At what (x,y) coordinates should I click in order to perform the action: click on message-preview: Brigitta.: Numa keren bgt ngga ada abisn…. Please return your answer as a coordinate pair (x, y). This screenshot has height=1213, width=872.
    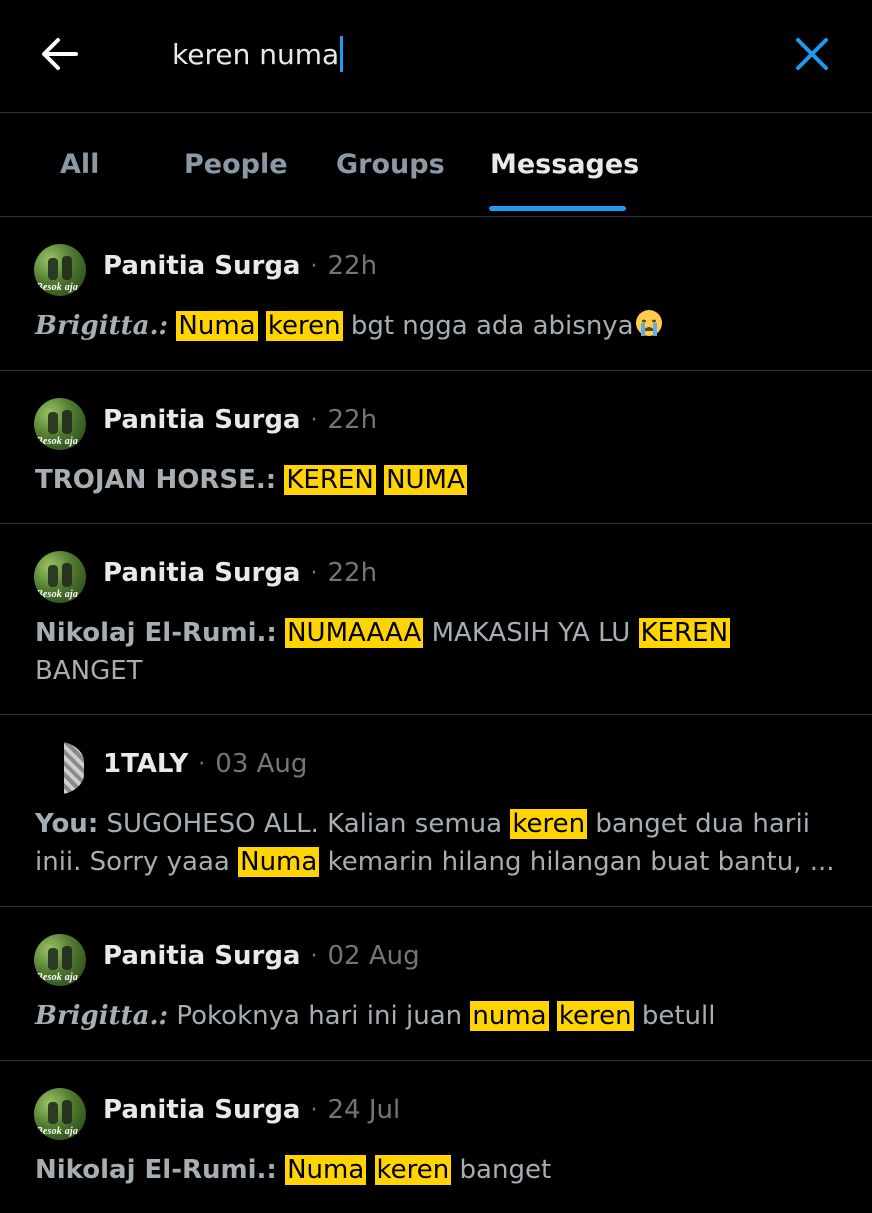
    Looking at the image, I should click on (436, 326).